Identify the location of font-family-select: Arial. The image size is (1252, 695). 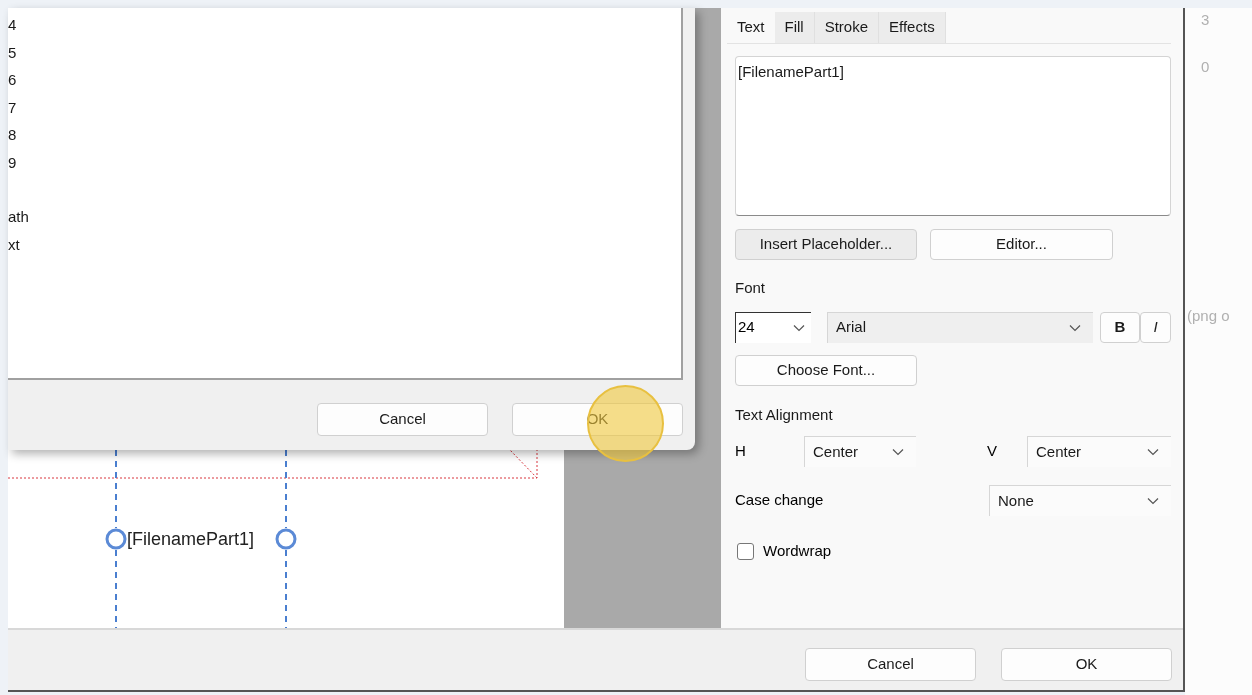
(960, 327).